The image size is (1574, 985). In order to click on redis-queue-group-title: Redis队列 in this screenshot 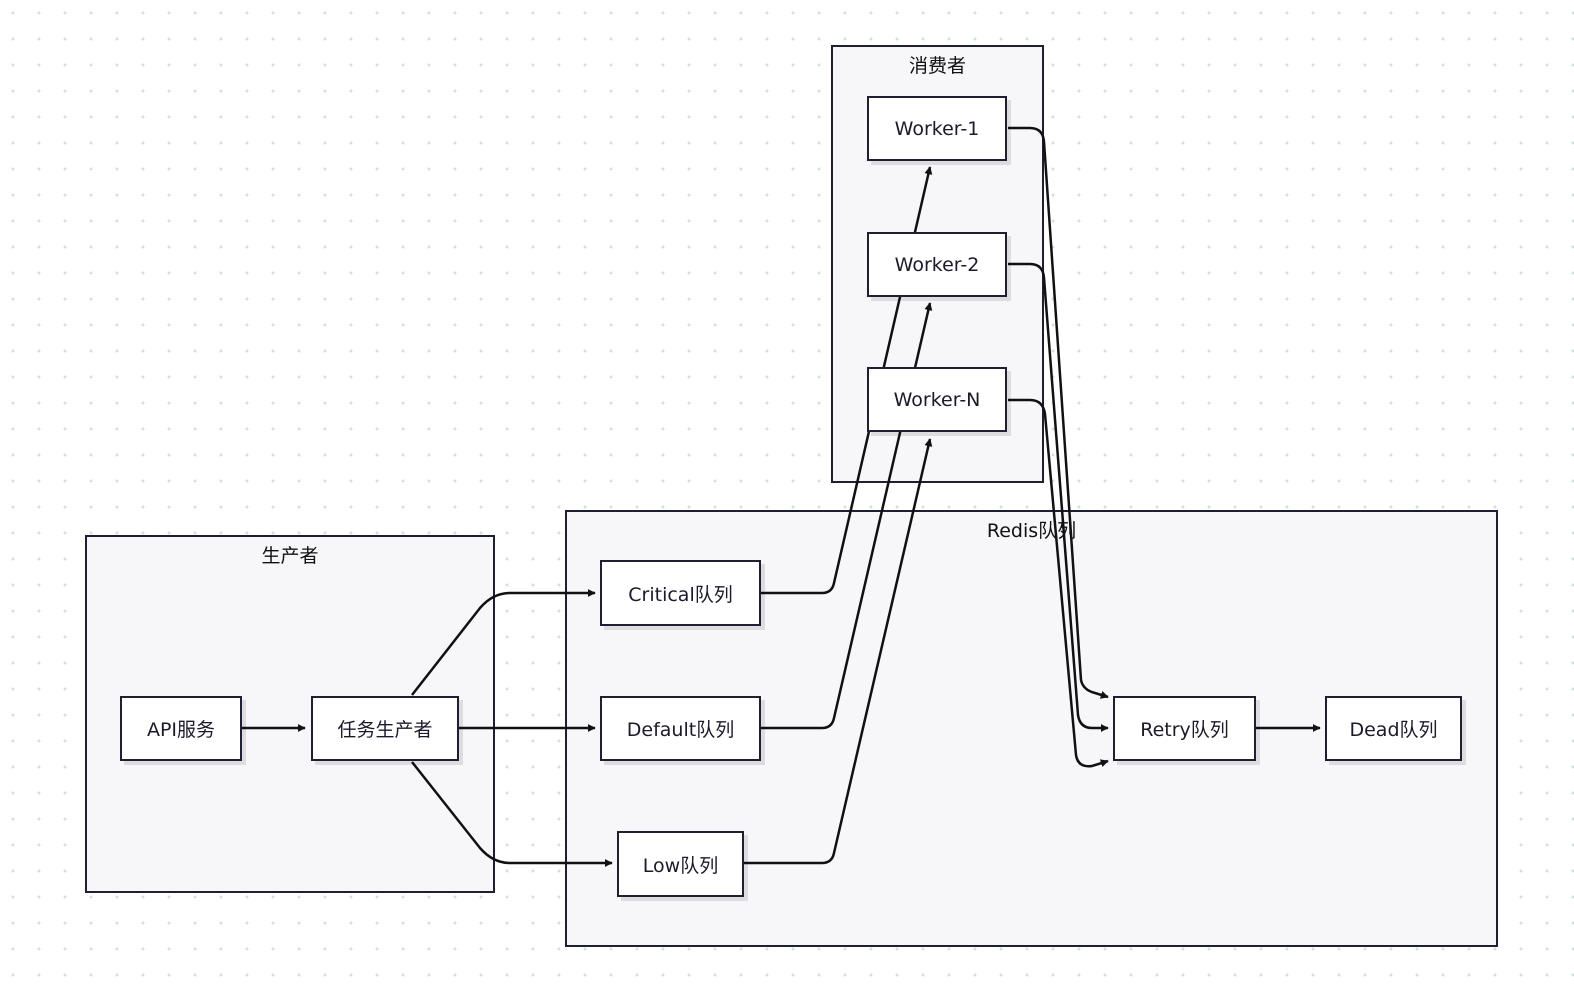, I will do `click(1031, 531)`.